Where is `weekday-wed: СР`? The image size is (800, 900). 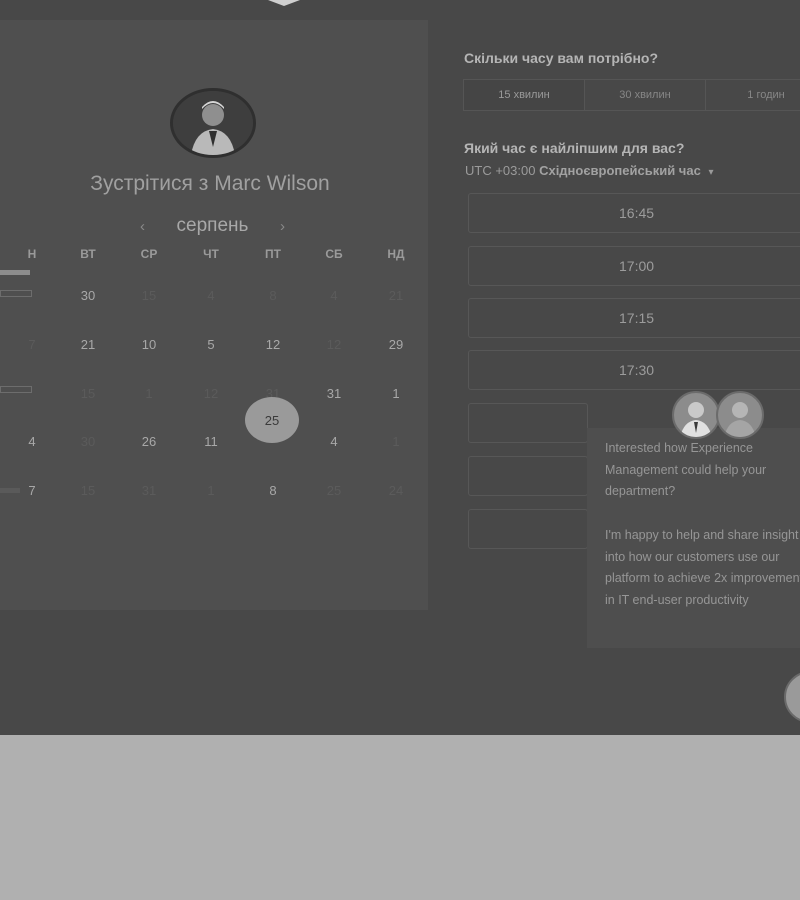
weekday-wed: СР is located at coordinates (149, 254).